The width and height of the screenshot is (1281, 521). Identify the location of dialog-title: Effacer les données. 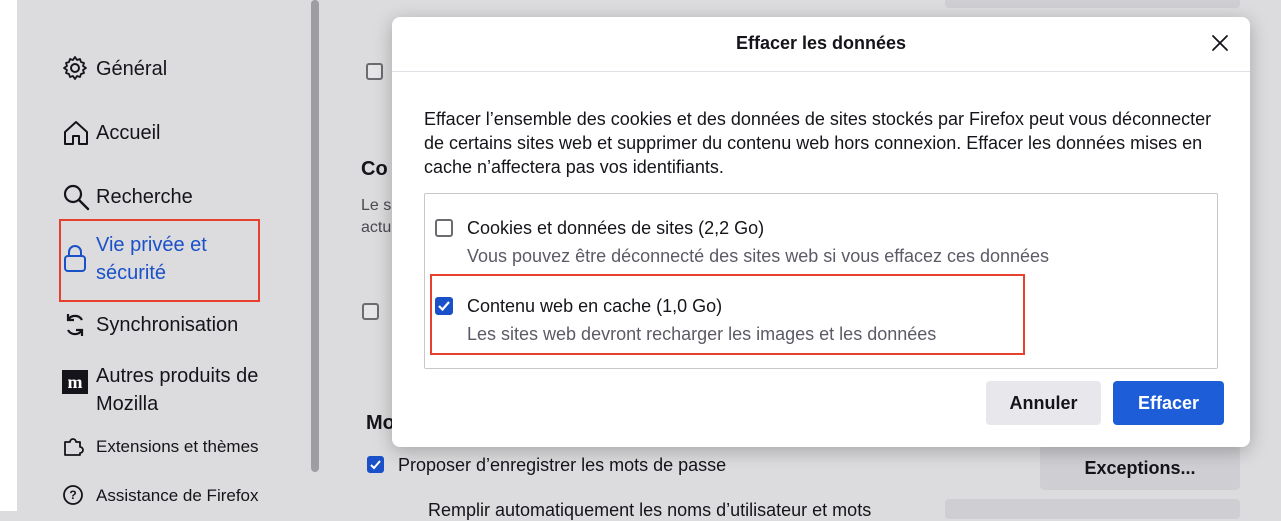
(821, 43).